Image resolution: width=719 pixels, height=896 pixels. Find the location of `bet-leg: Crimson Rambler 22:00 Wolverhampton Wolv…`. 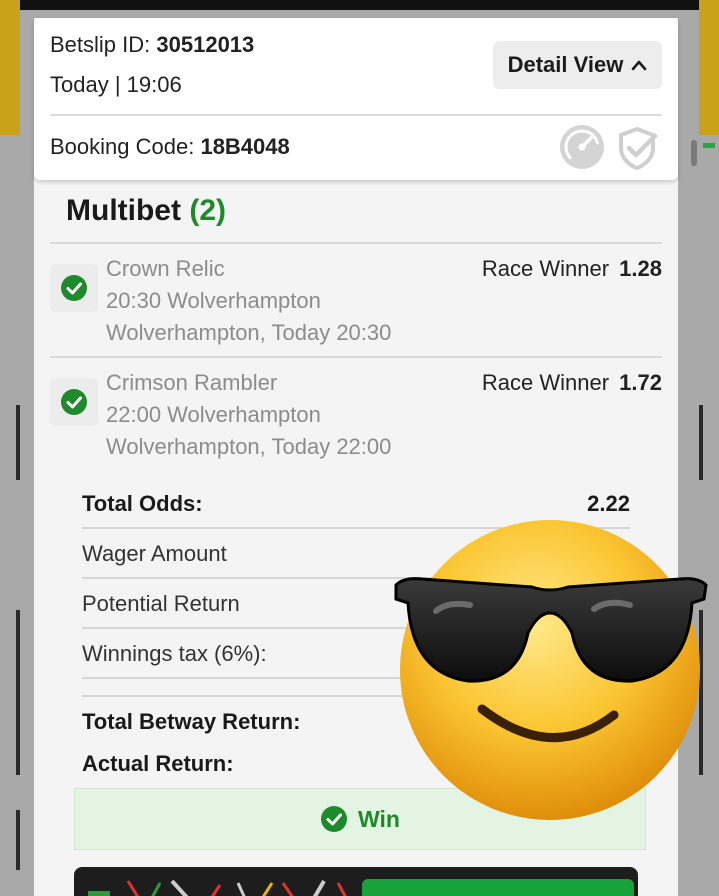

bet-leg: Crimson Rambler 22:00 Wolverhampton Wolv… is located at coordinates (356, 414).